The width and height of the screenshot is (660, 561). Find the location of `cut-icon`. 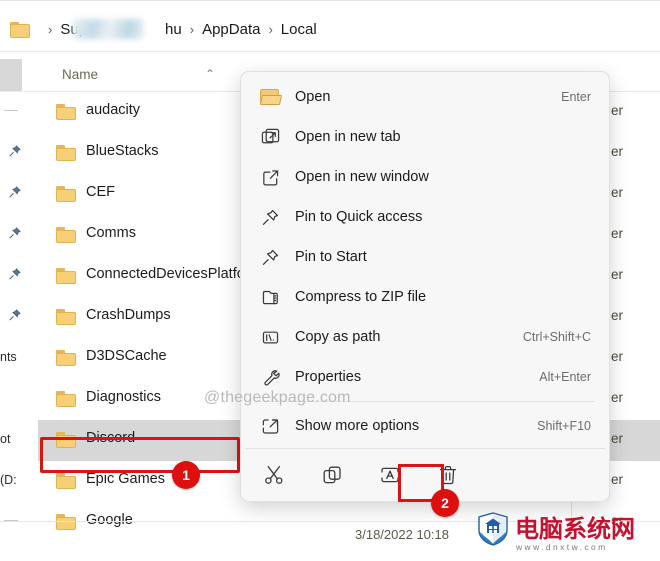

cut-icon is located at coordinates (274, 475).